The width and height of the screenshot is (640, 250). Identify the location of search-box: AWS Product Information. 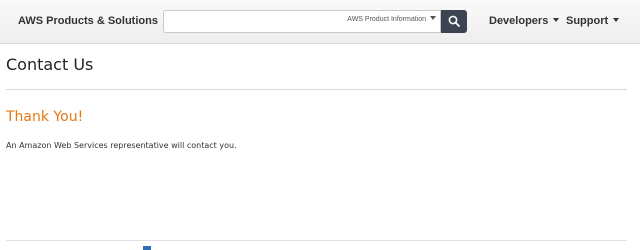
(302, 21).